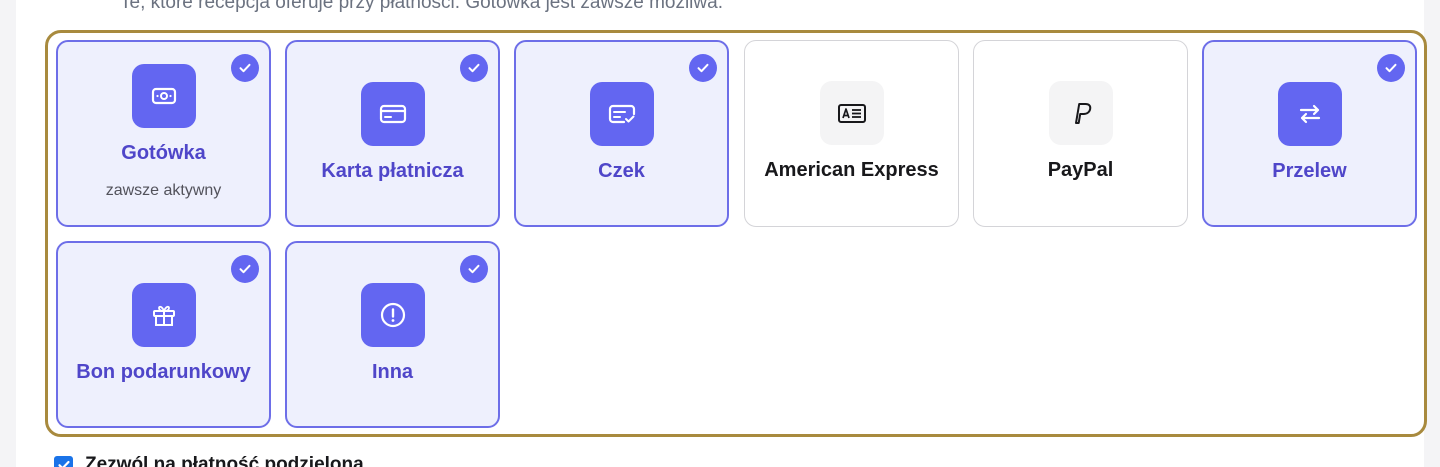 The image size is (1440, 467). Describe the element at coordinates (392, 315) in the screenshot. I see `alert-circle-icon` at that location.